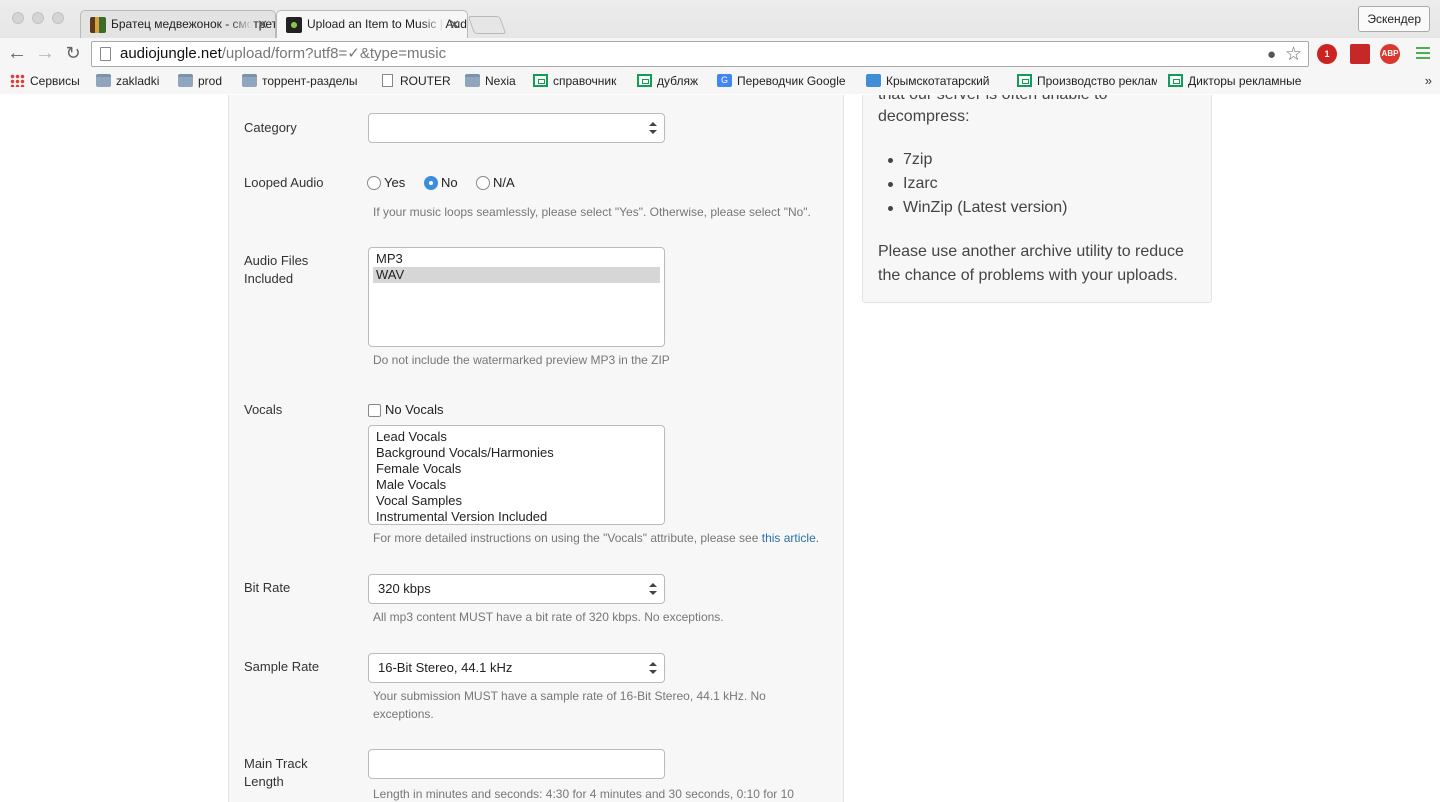 Image resolution: width=1440 pixels, height=802 pixels. I want to click on sample-rate-label: Sample Rate, so click(282, 666).